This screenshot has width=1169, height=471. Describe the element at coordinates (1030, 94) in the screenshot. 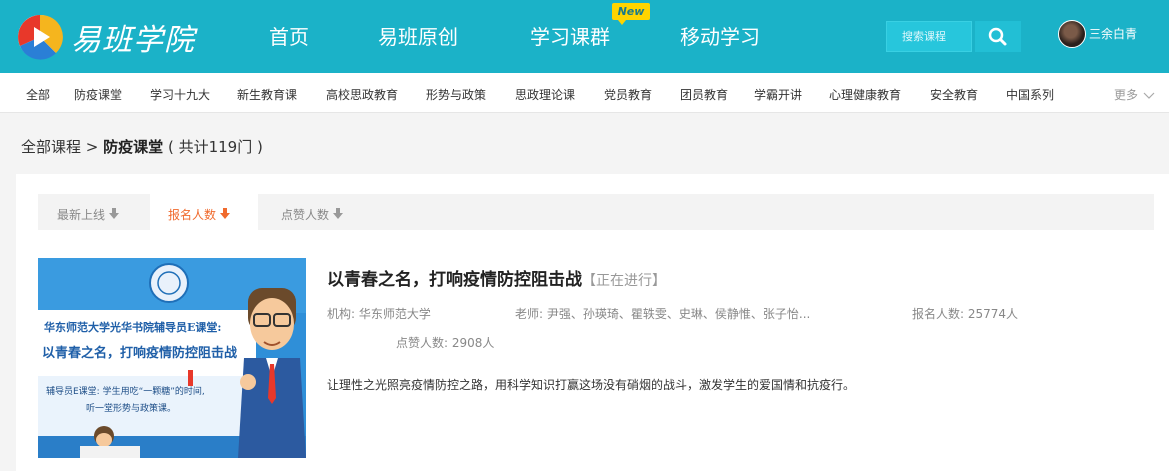

I see `category-item: 中国系列` at that location.